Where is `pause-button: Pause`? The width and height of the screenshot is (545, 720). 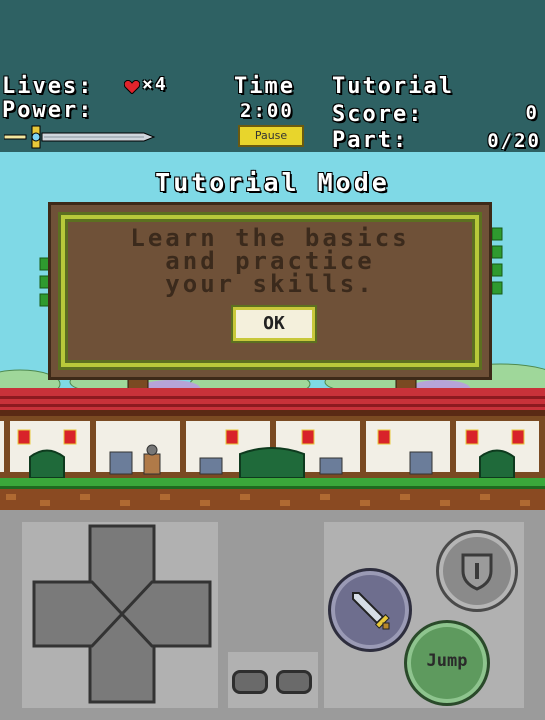
pause-button: Pause is located at coordinates (271, 136).